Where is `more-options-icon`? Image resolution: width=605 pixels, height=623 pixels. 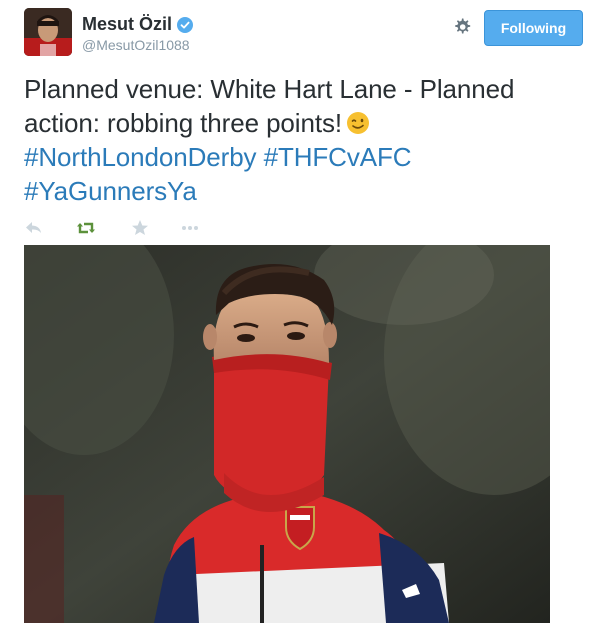
more-options-icon is located at coordinates (190, 228).